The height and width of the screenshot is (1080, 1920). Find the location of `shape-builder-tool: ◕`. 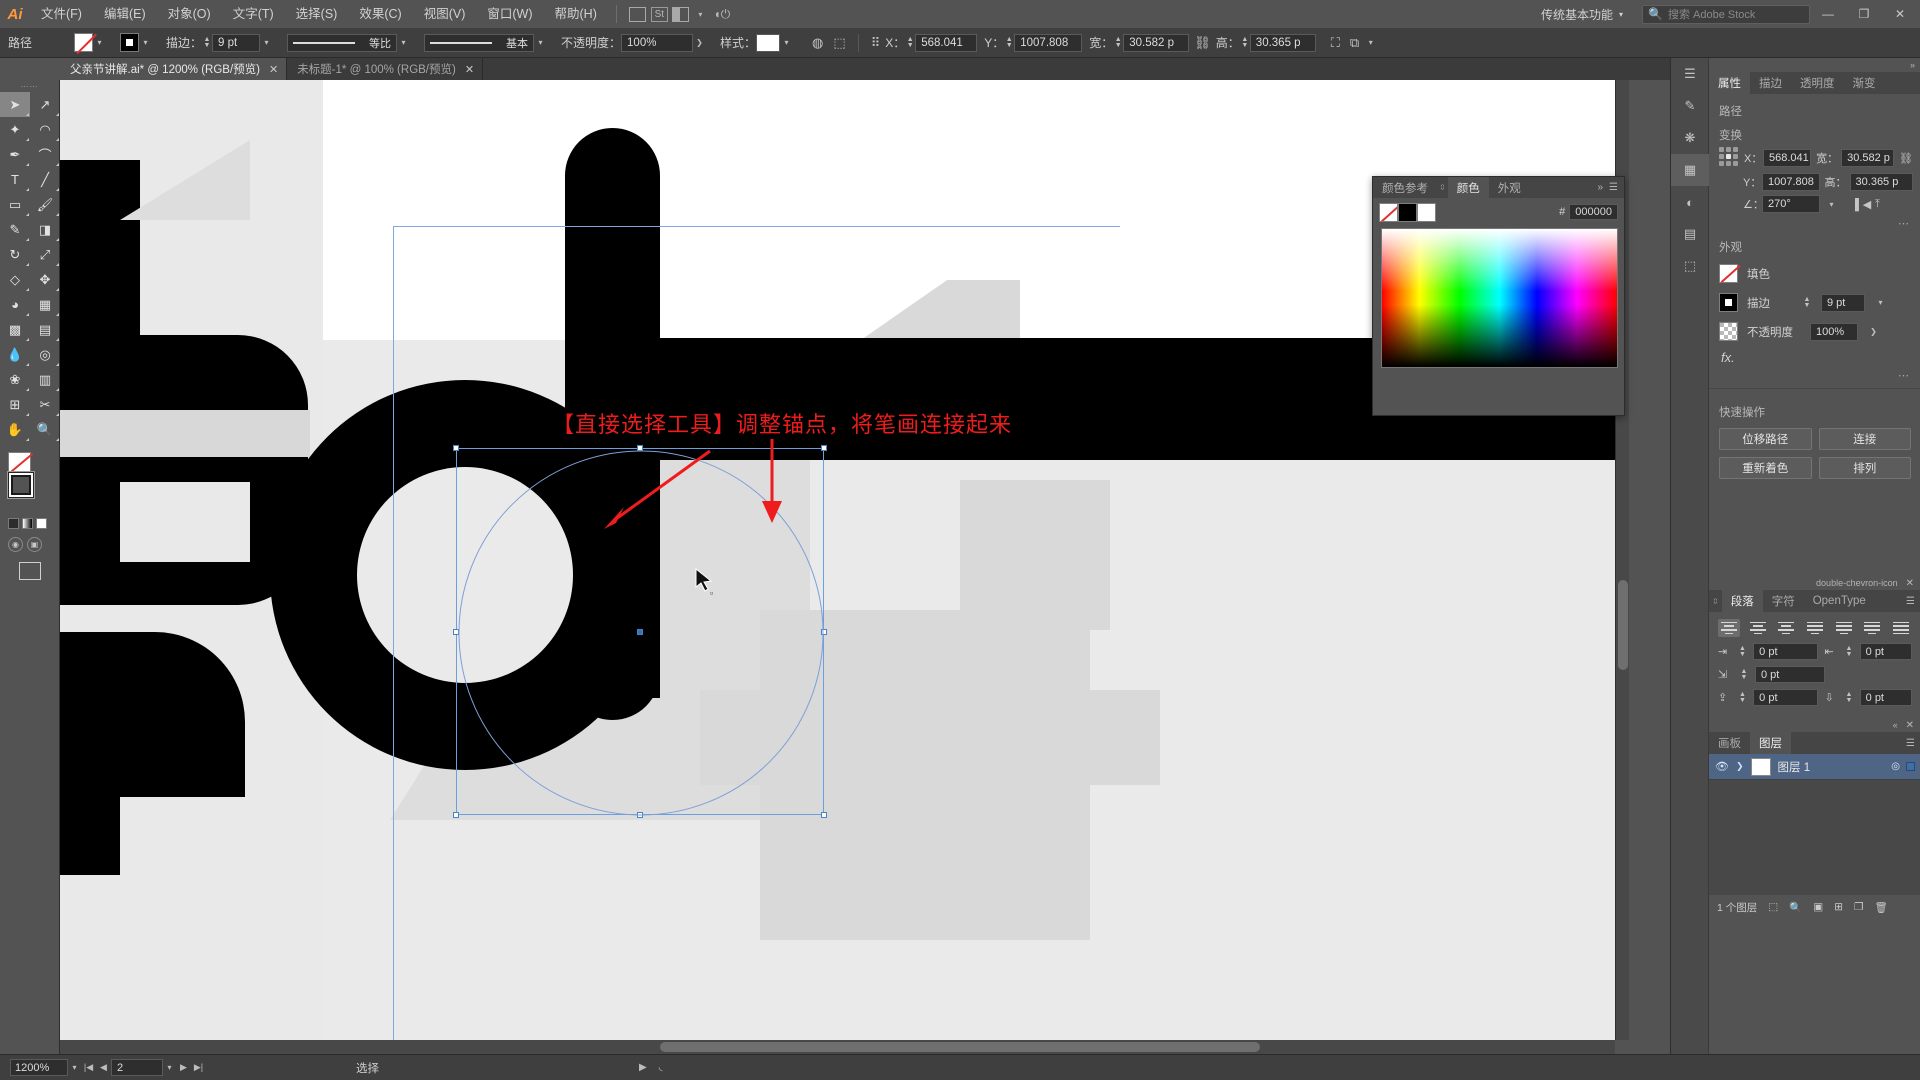

shape-builder-tool: ◕ is located at coordinates (15, 304).